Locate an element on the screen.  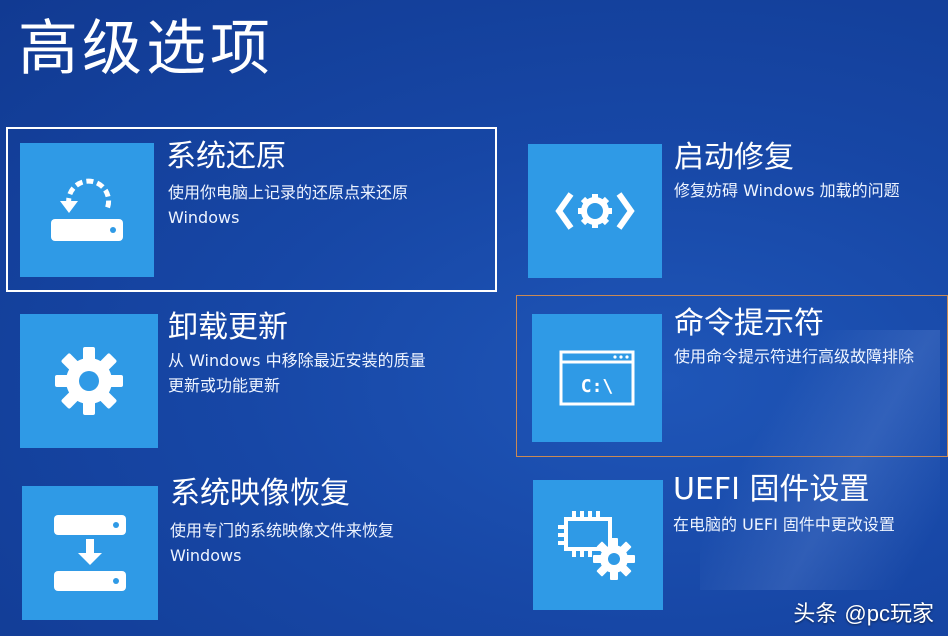
option-description: 使用命令提示符进行高级故障排除 is located at coordinates (794, 356).